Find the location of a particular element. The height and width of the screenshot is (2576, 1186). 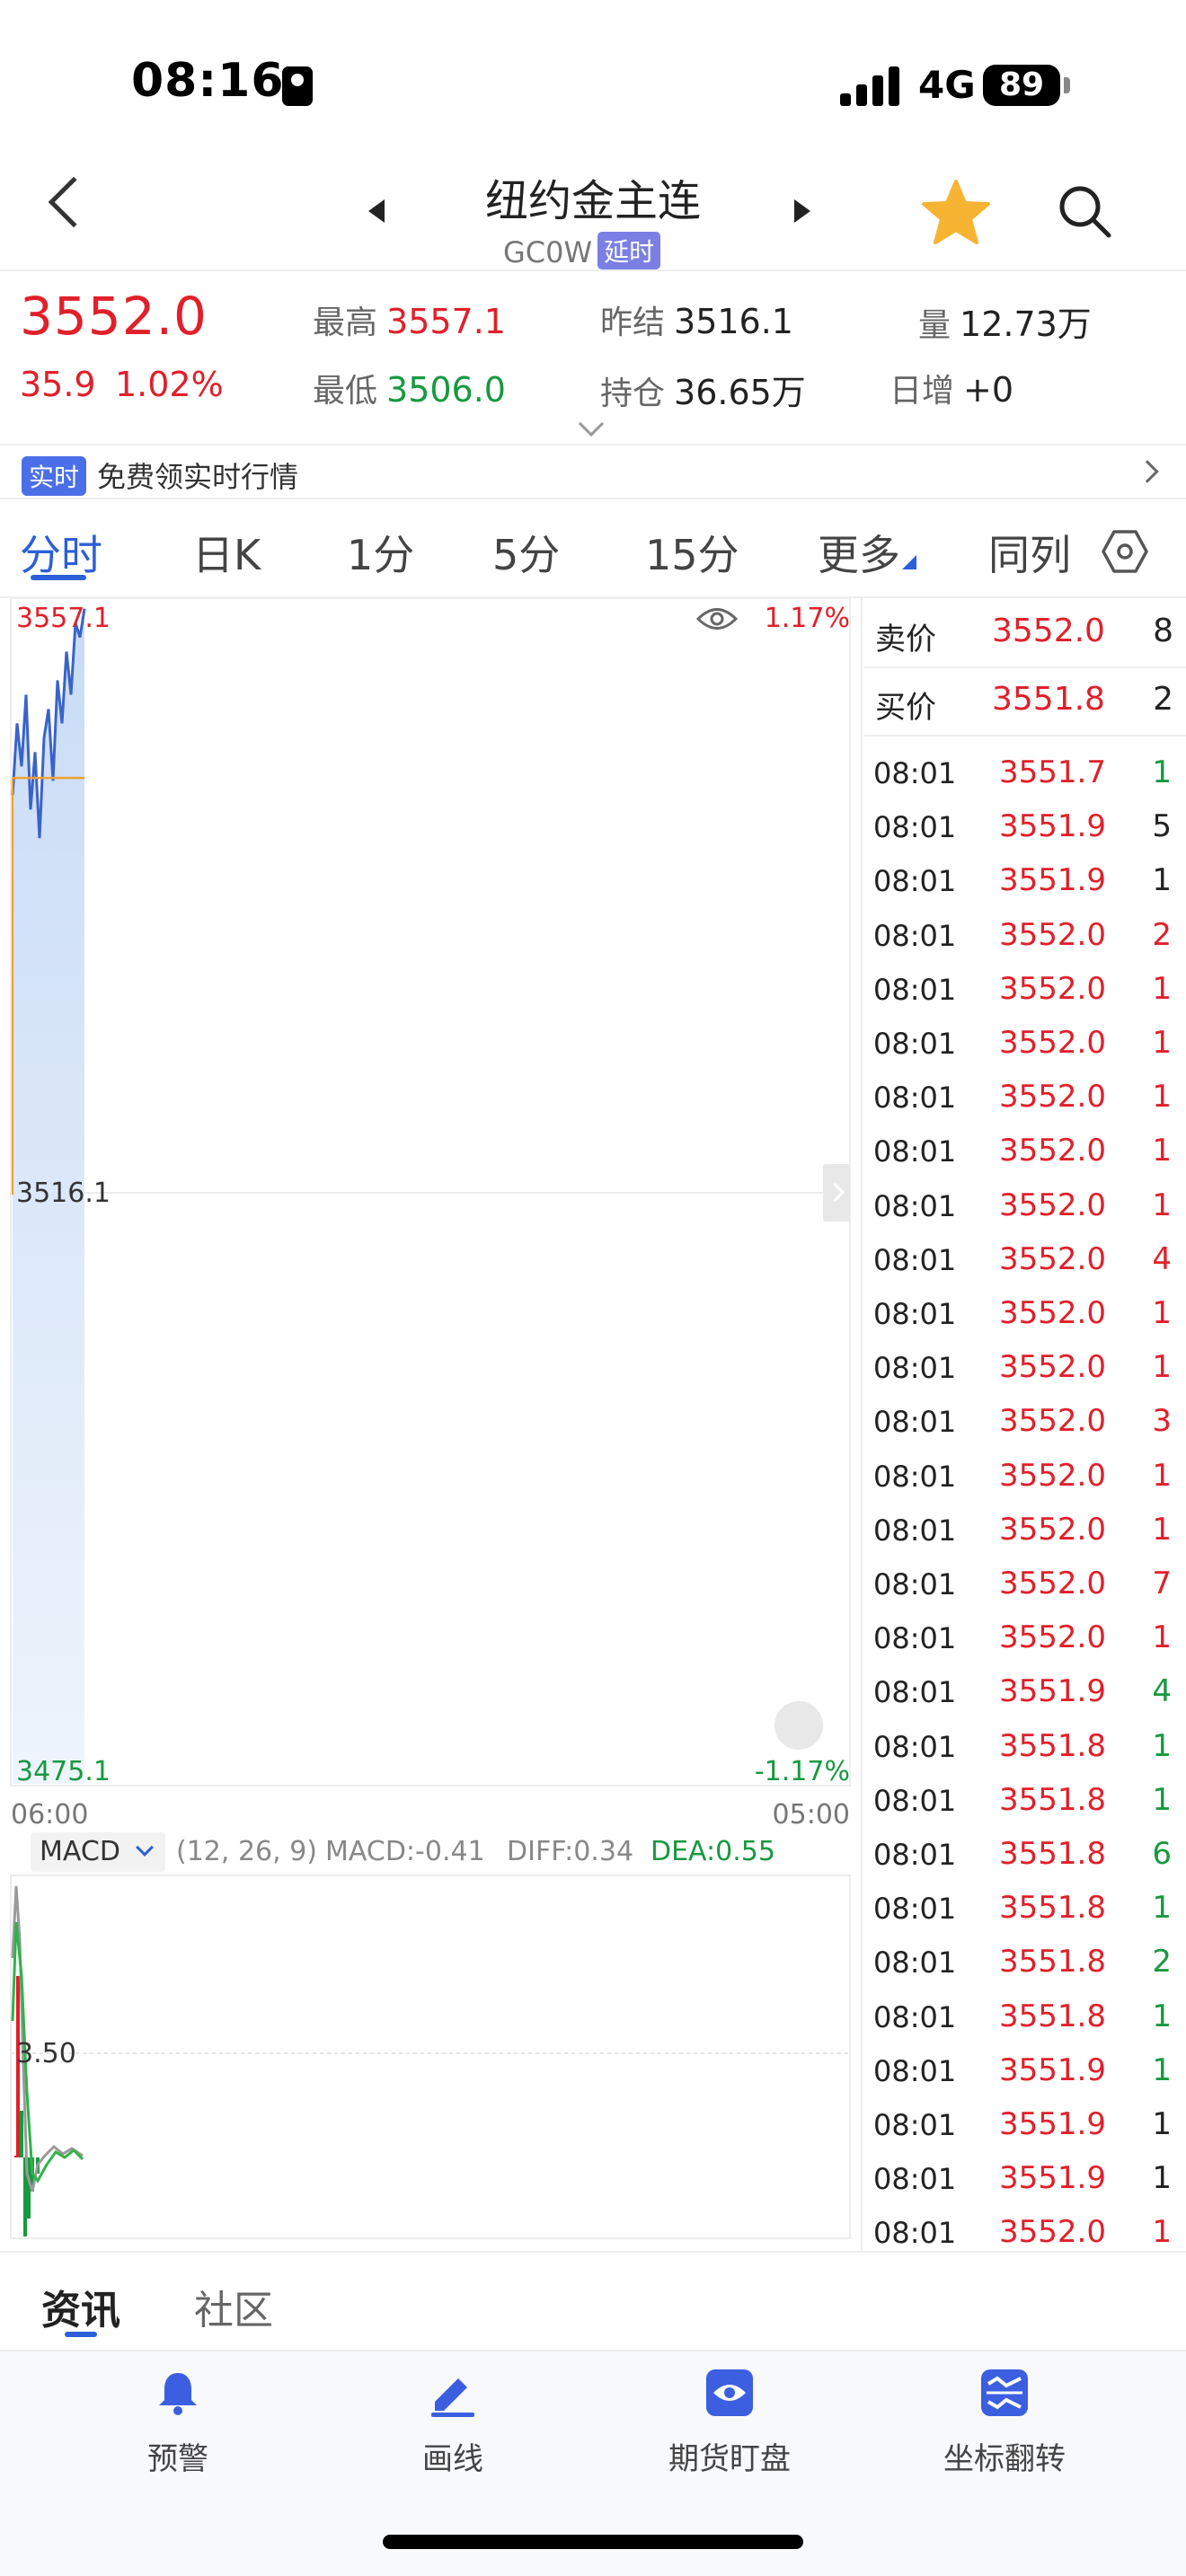

realtime-banner: 实时 免费领实时行情 is located at coordinates (593, 471).